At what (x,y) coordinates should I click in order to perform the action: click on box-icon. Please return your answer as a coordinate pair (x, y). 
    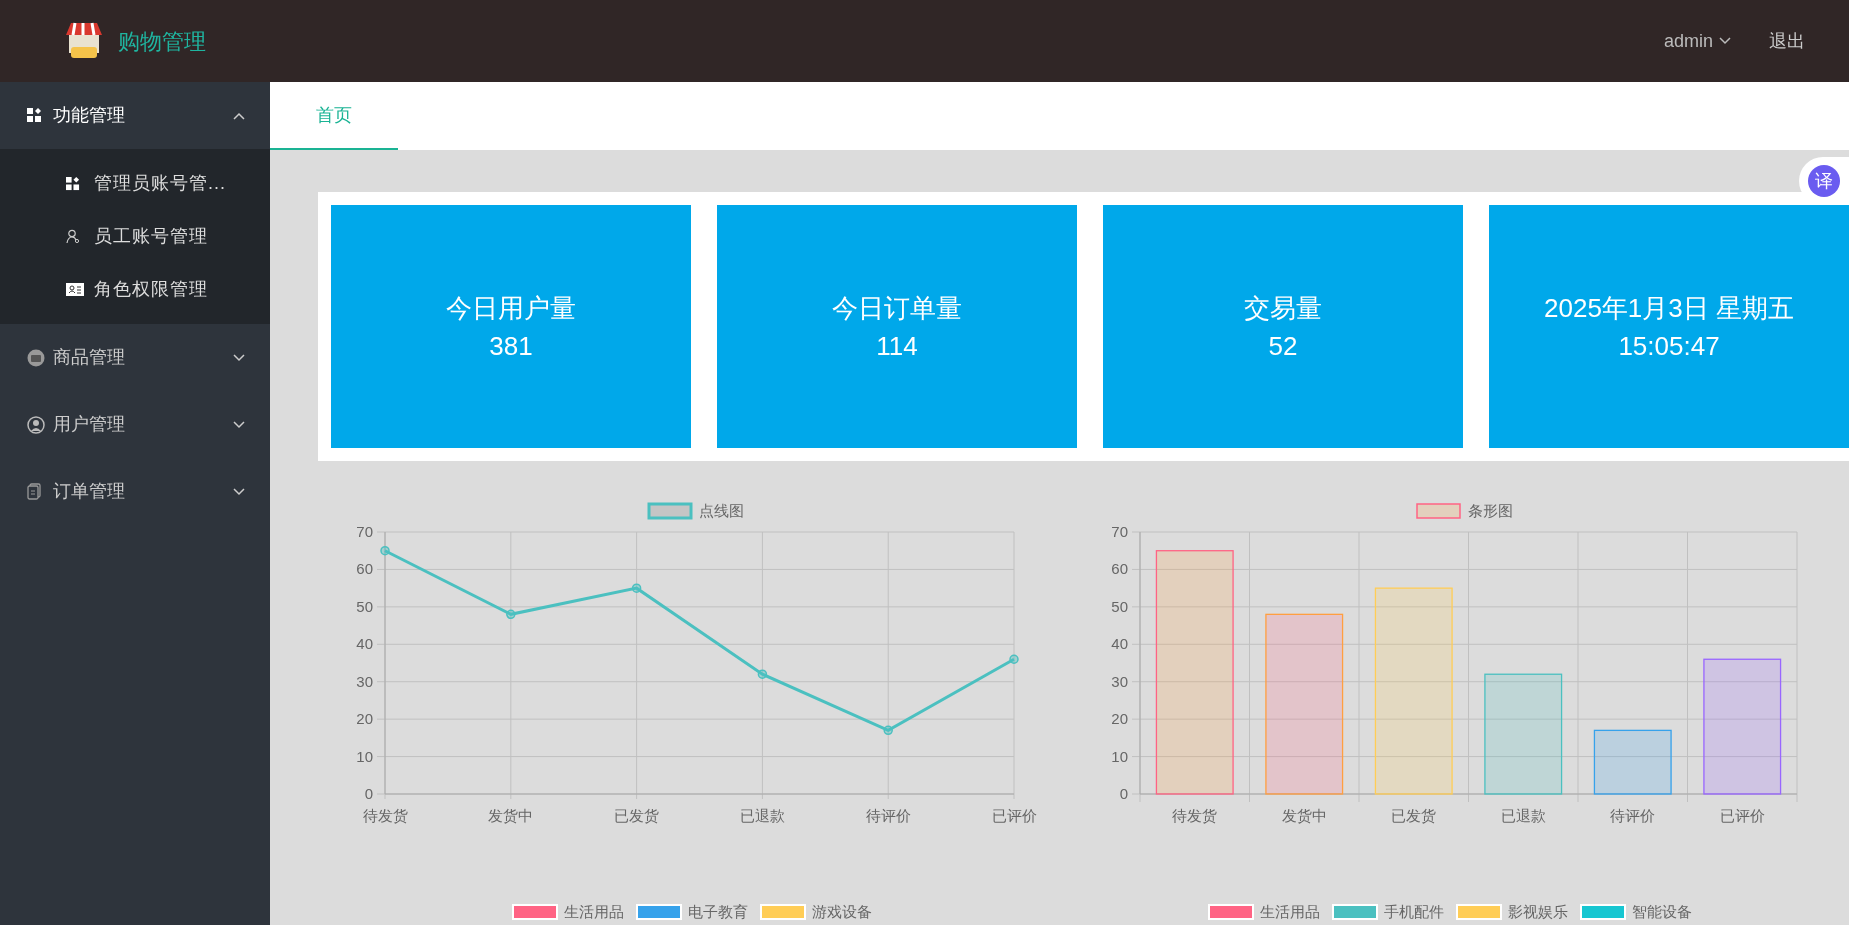
    Looking at the image, I should click on (36, 357).